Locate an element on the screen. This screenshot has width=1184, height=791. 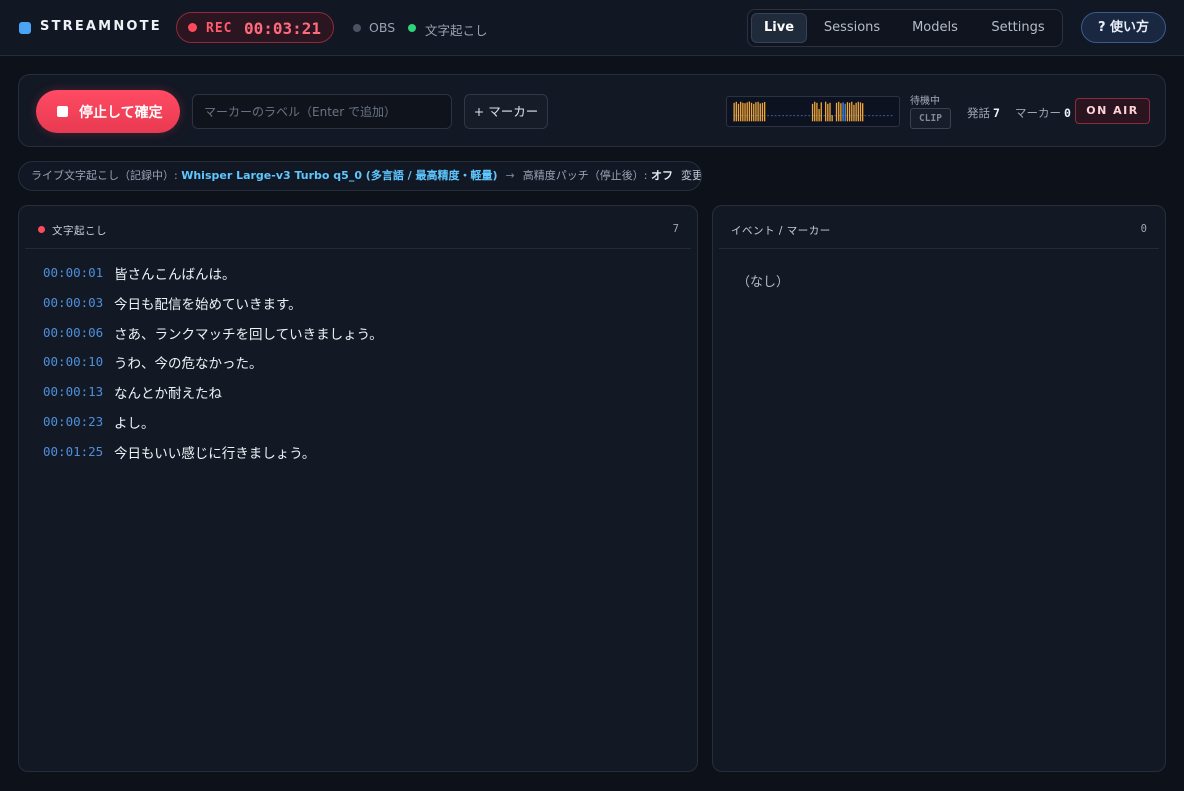
tab-settings: Settings is located at coordinates (1018, 28).